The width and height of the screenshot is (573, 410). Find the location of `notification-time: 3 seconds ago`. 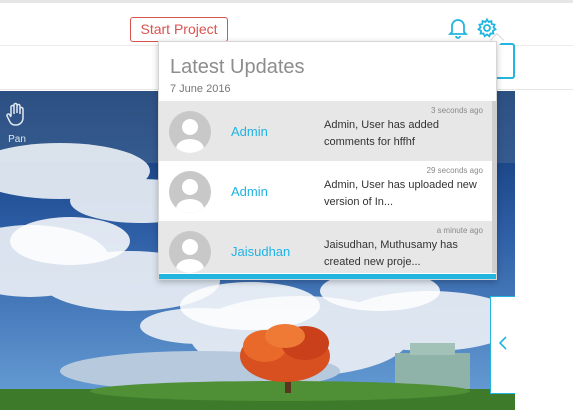

notification-time: 3 seconds ago is located at coordinates (456, 110).